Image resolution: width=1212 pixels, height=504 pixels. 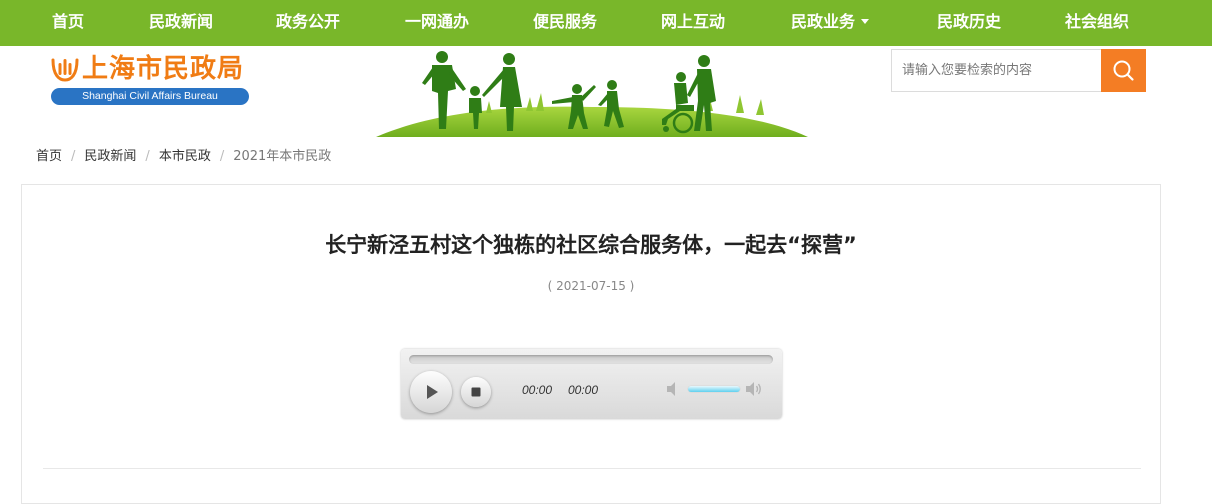 I want to click on play-button, so click(x=431, y=392).